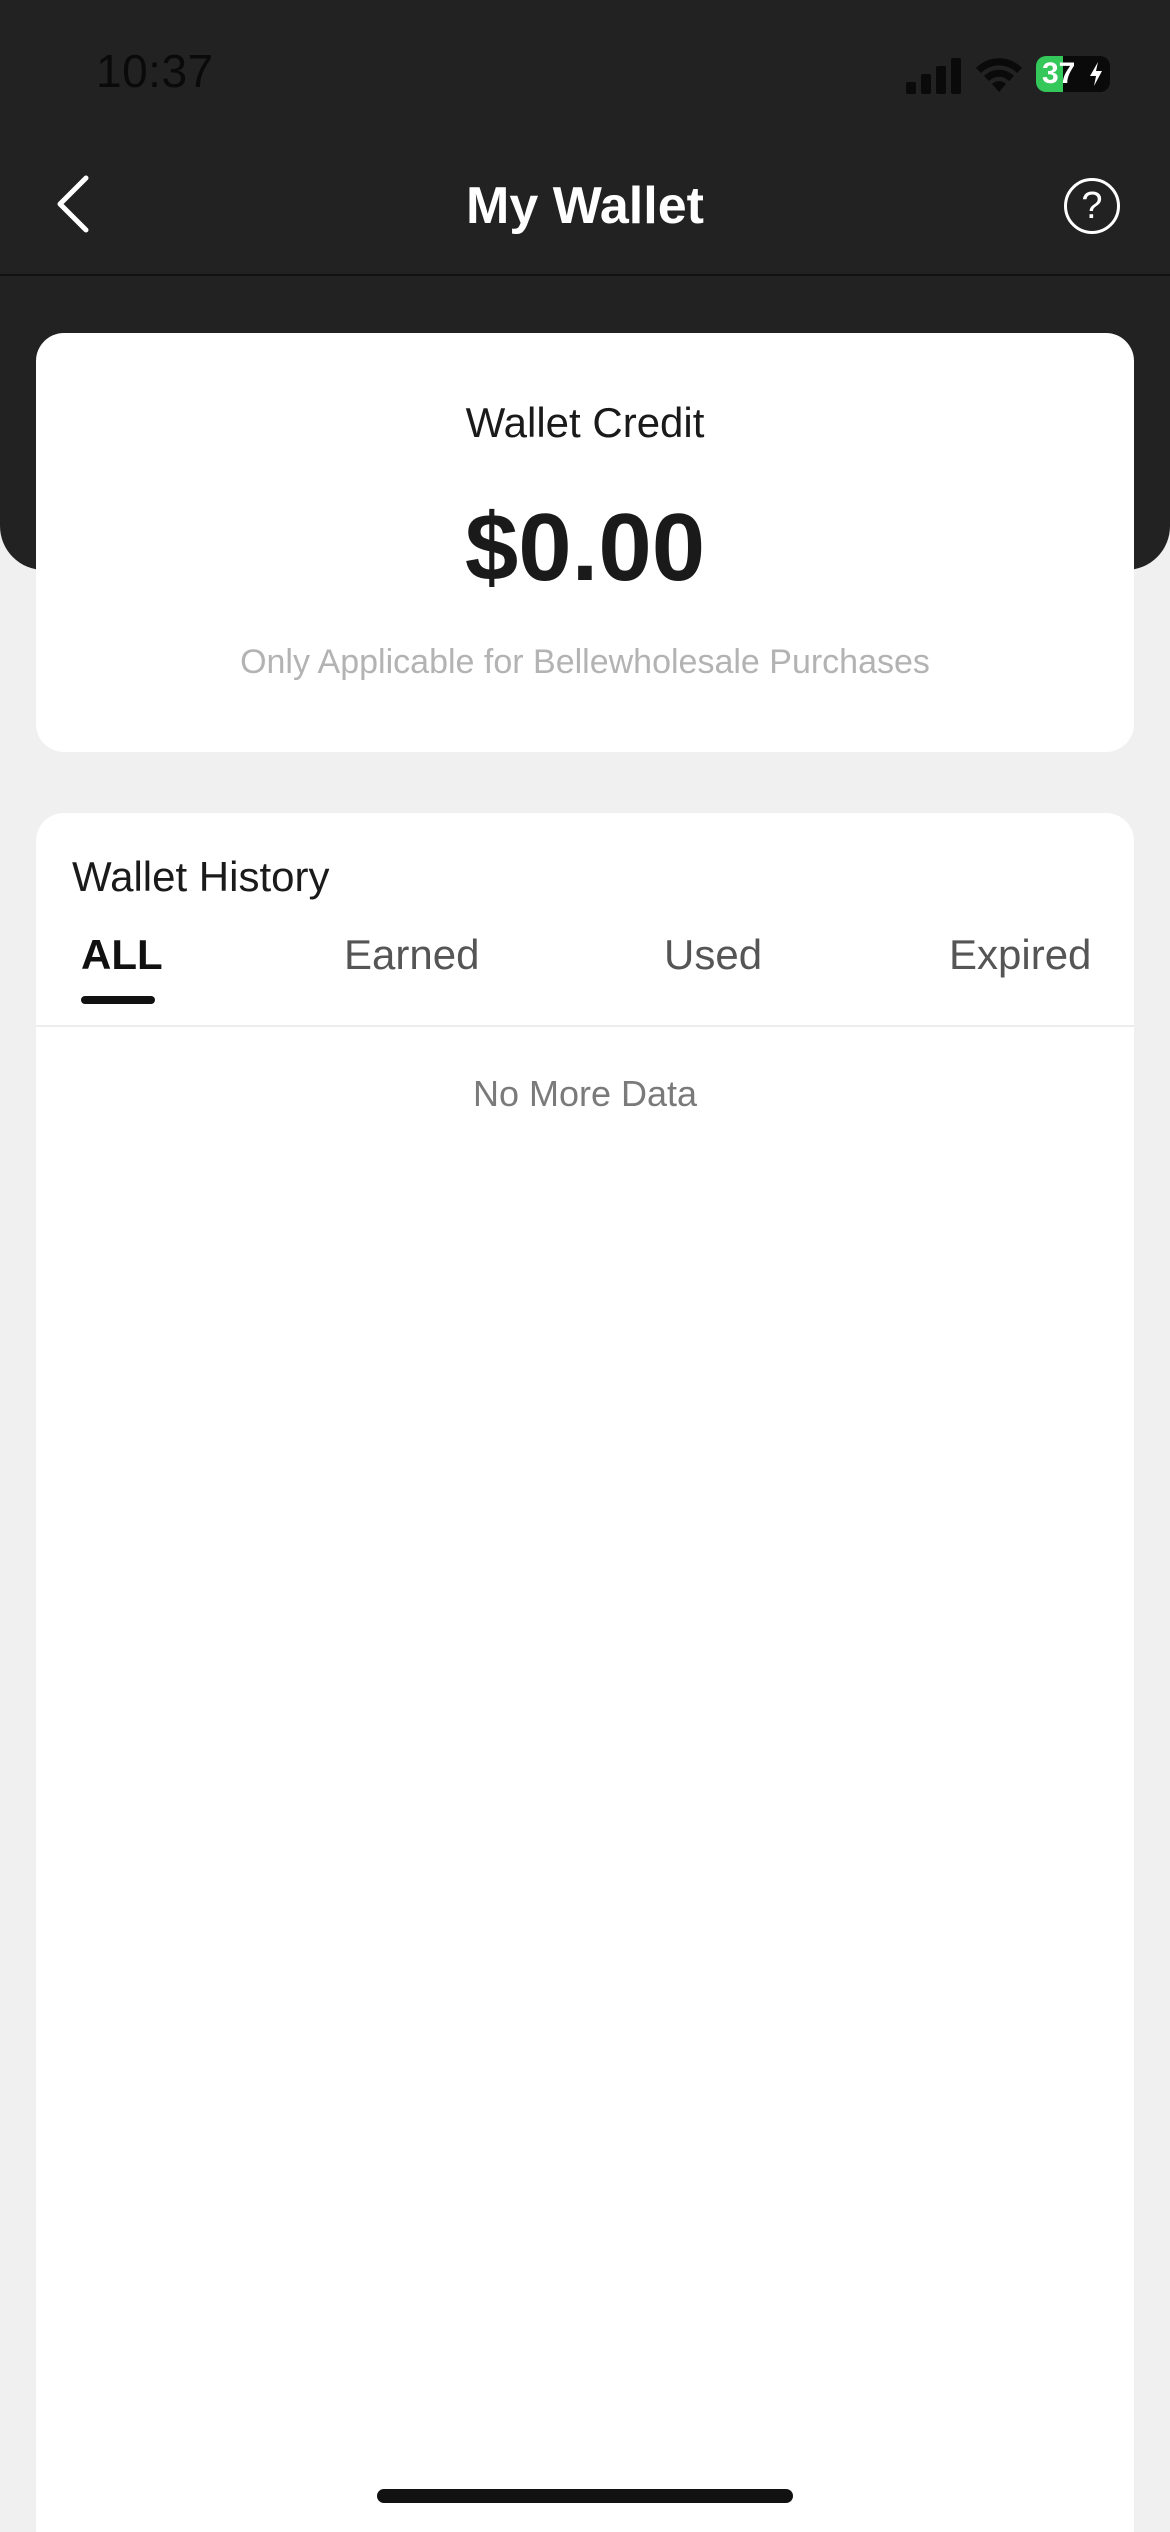 The height and width of the screenshot is (2532, 1170). Describe the element at coordinates (934, 76) in the screenshot. I see `signal-icon` at that location.